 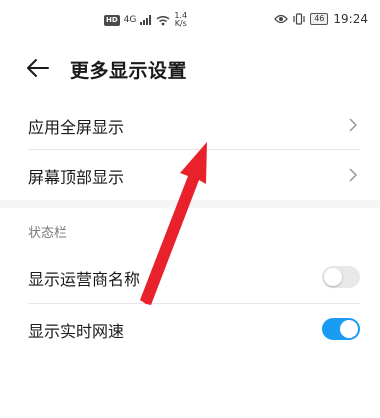 What do you see at coordinates (299, 19) in the screenshot?
I see `vibrate-icon` at bounding box center [299, 19].